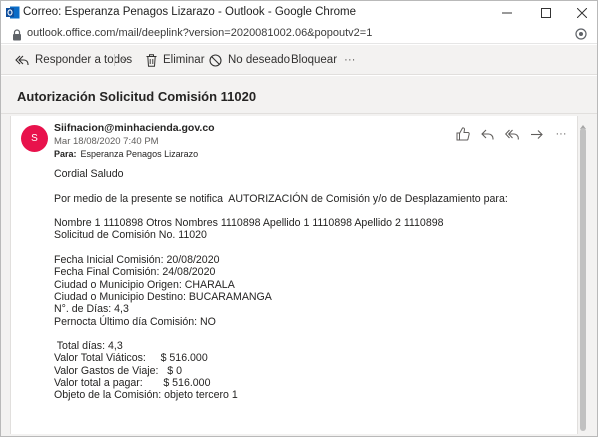 This screenshot has width=598, height=437. Describe the element at coordinates (114, 60) in the screenshot. I see `toolbar-divider` at that location.